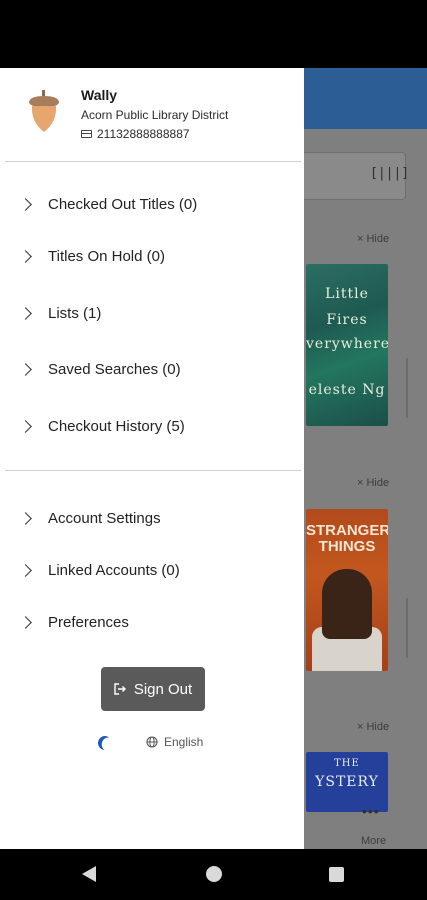 The width and height of the screenshot is (427, 900). What do you see at coordinates (155, 115) in the screenshot?
I see `library-name: Acorn Public Library District` at bounding box center [155, 115].